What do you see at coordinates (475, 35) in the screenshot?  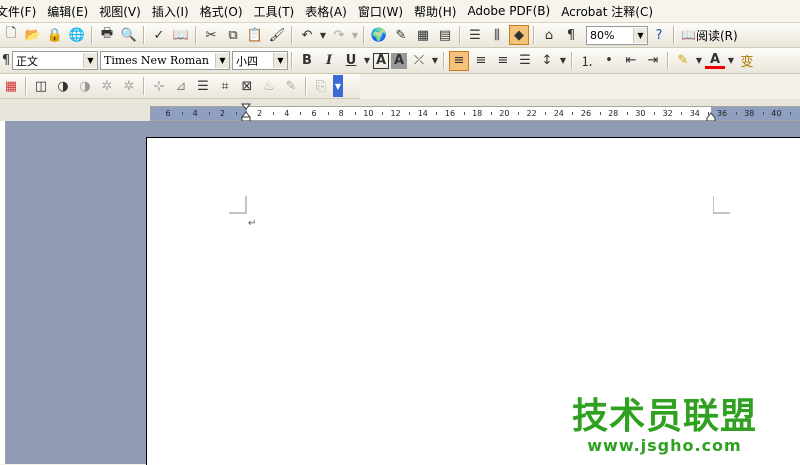 I see `columns-icon: ☰` at bounding box center [475, 35].